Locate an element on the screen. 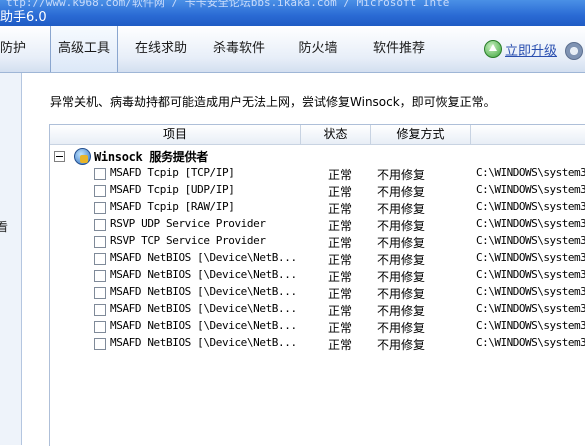 The width and height of the screenshot is (585, 446). column-header-fix: 修复方式 is located at coordinates (421, 134).